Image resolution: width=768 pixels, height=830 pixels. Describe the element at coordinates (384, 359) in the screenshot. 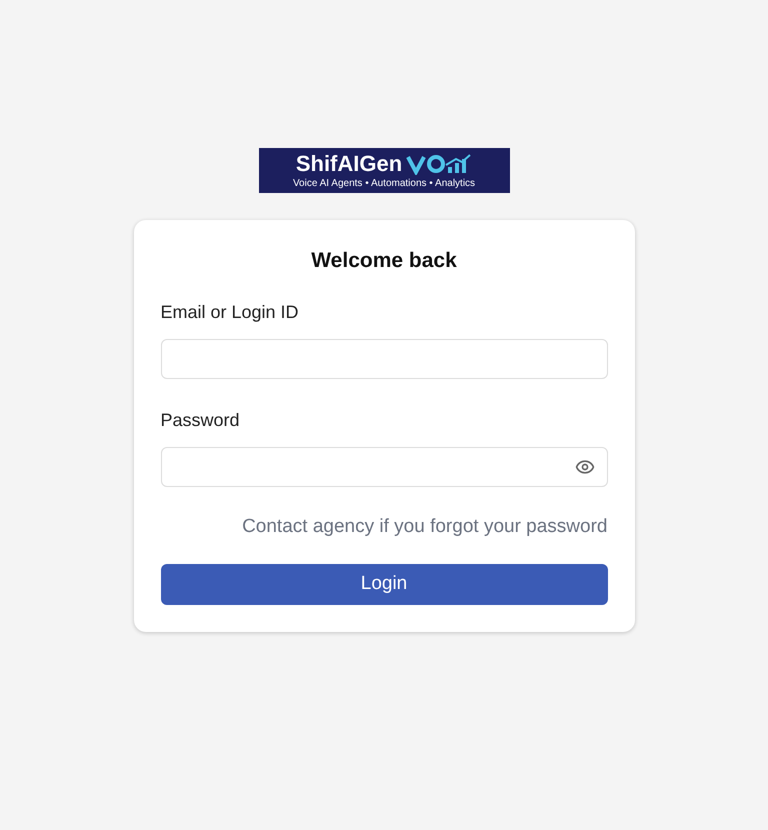

I see `email-field` at that location.